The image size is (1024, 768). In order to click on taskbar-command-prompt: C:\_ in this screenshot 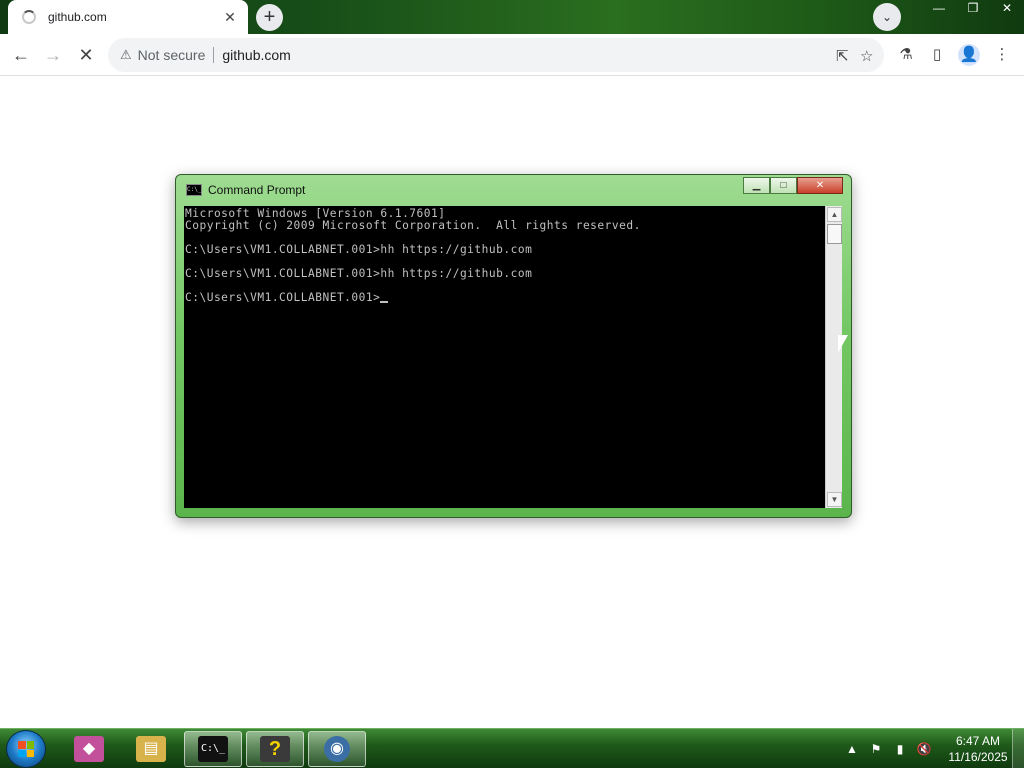, I will do `click(213, 749)`.